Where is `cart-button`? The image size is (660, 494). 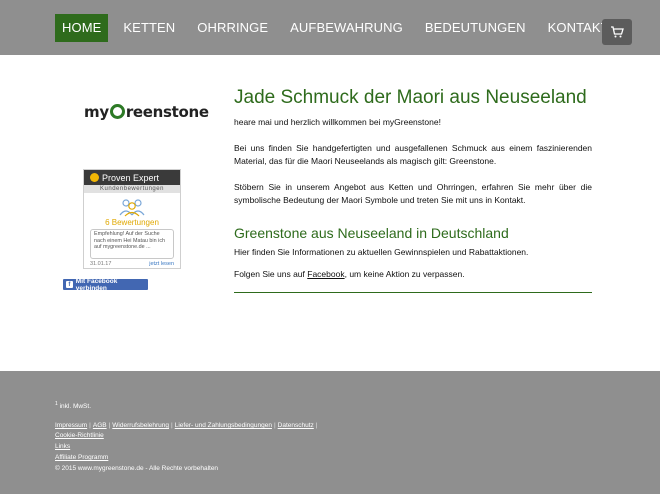
cart-button is located at coordinates (617, 32).